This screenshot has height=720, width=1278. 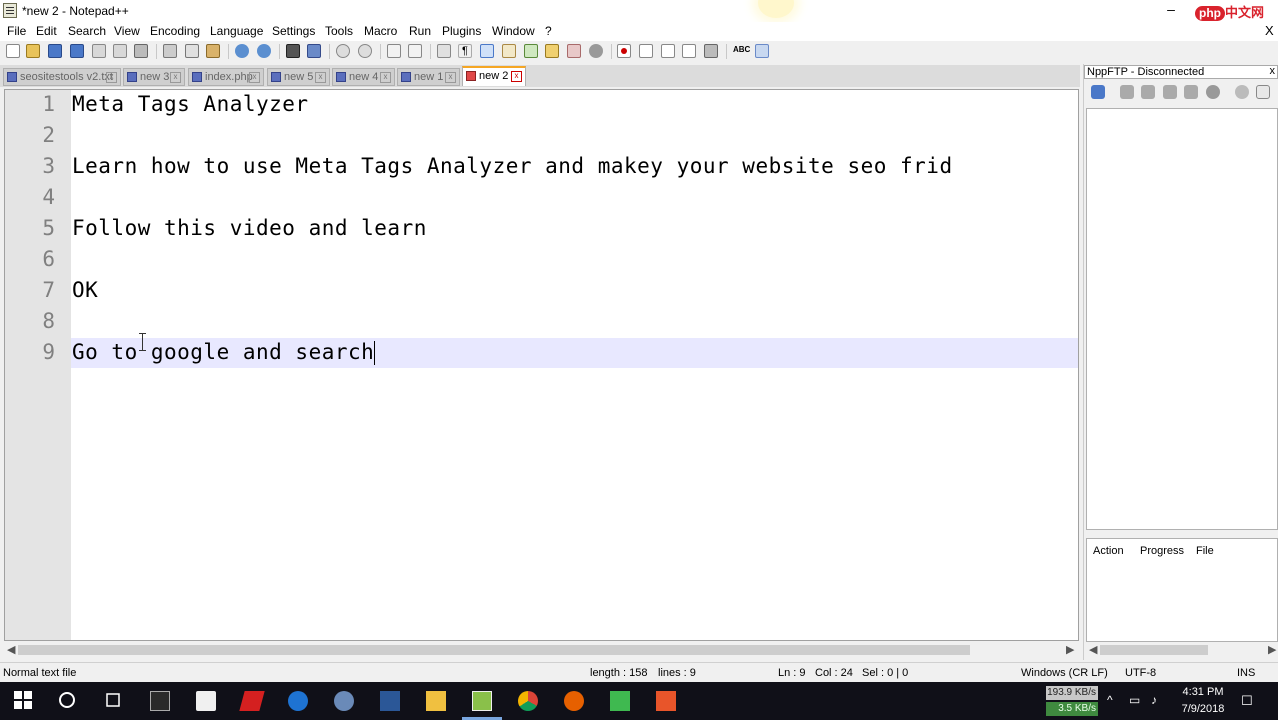 What do you see at coordinates (465, 51) in the screenshot?
I see `show-all-chars-icon: ¶` at bounding box center [465, 51].